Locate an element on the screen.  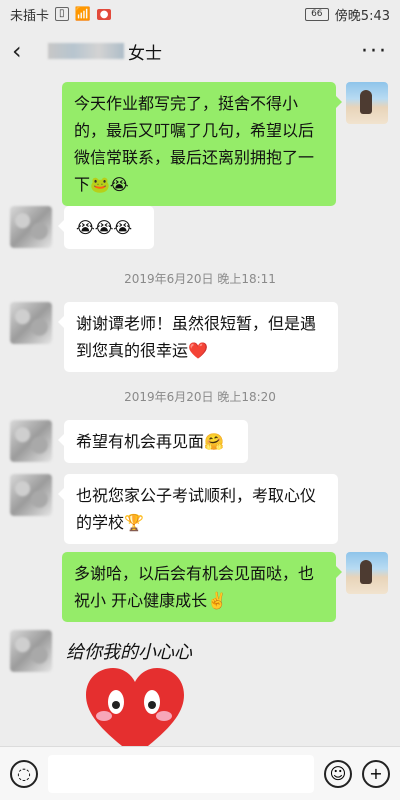
input-bar: ◌ ☺ + is located at coordinates (200, 773).